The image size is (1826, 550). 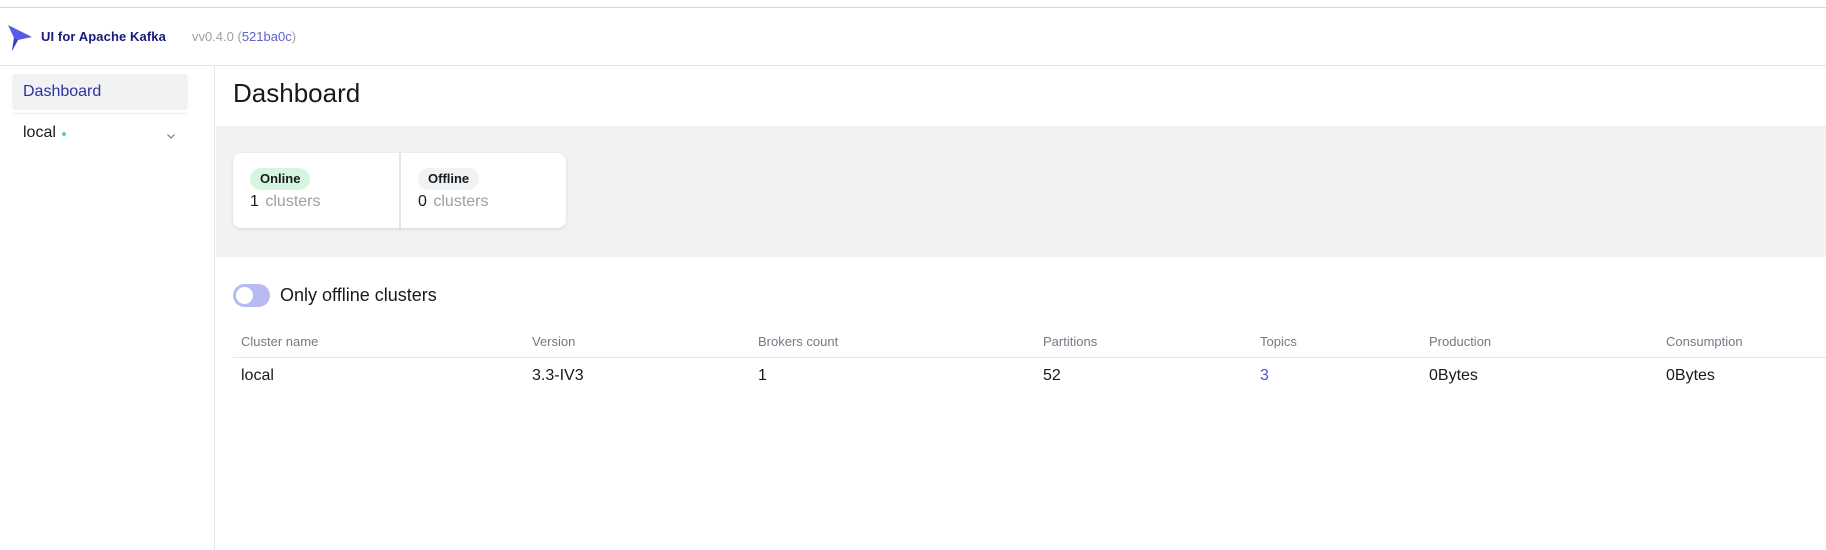 I want to click on online-status-dot, so click(x=63, y=134).